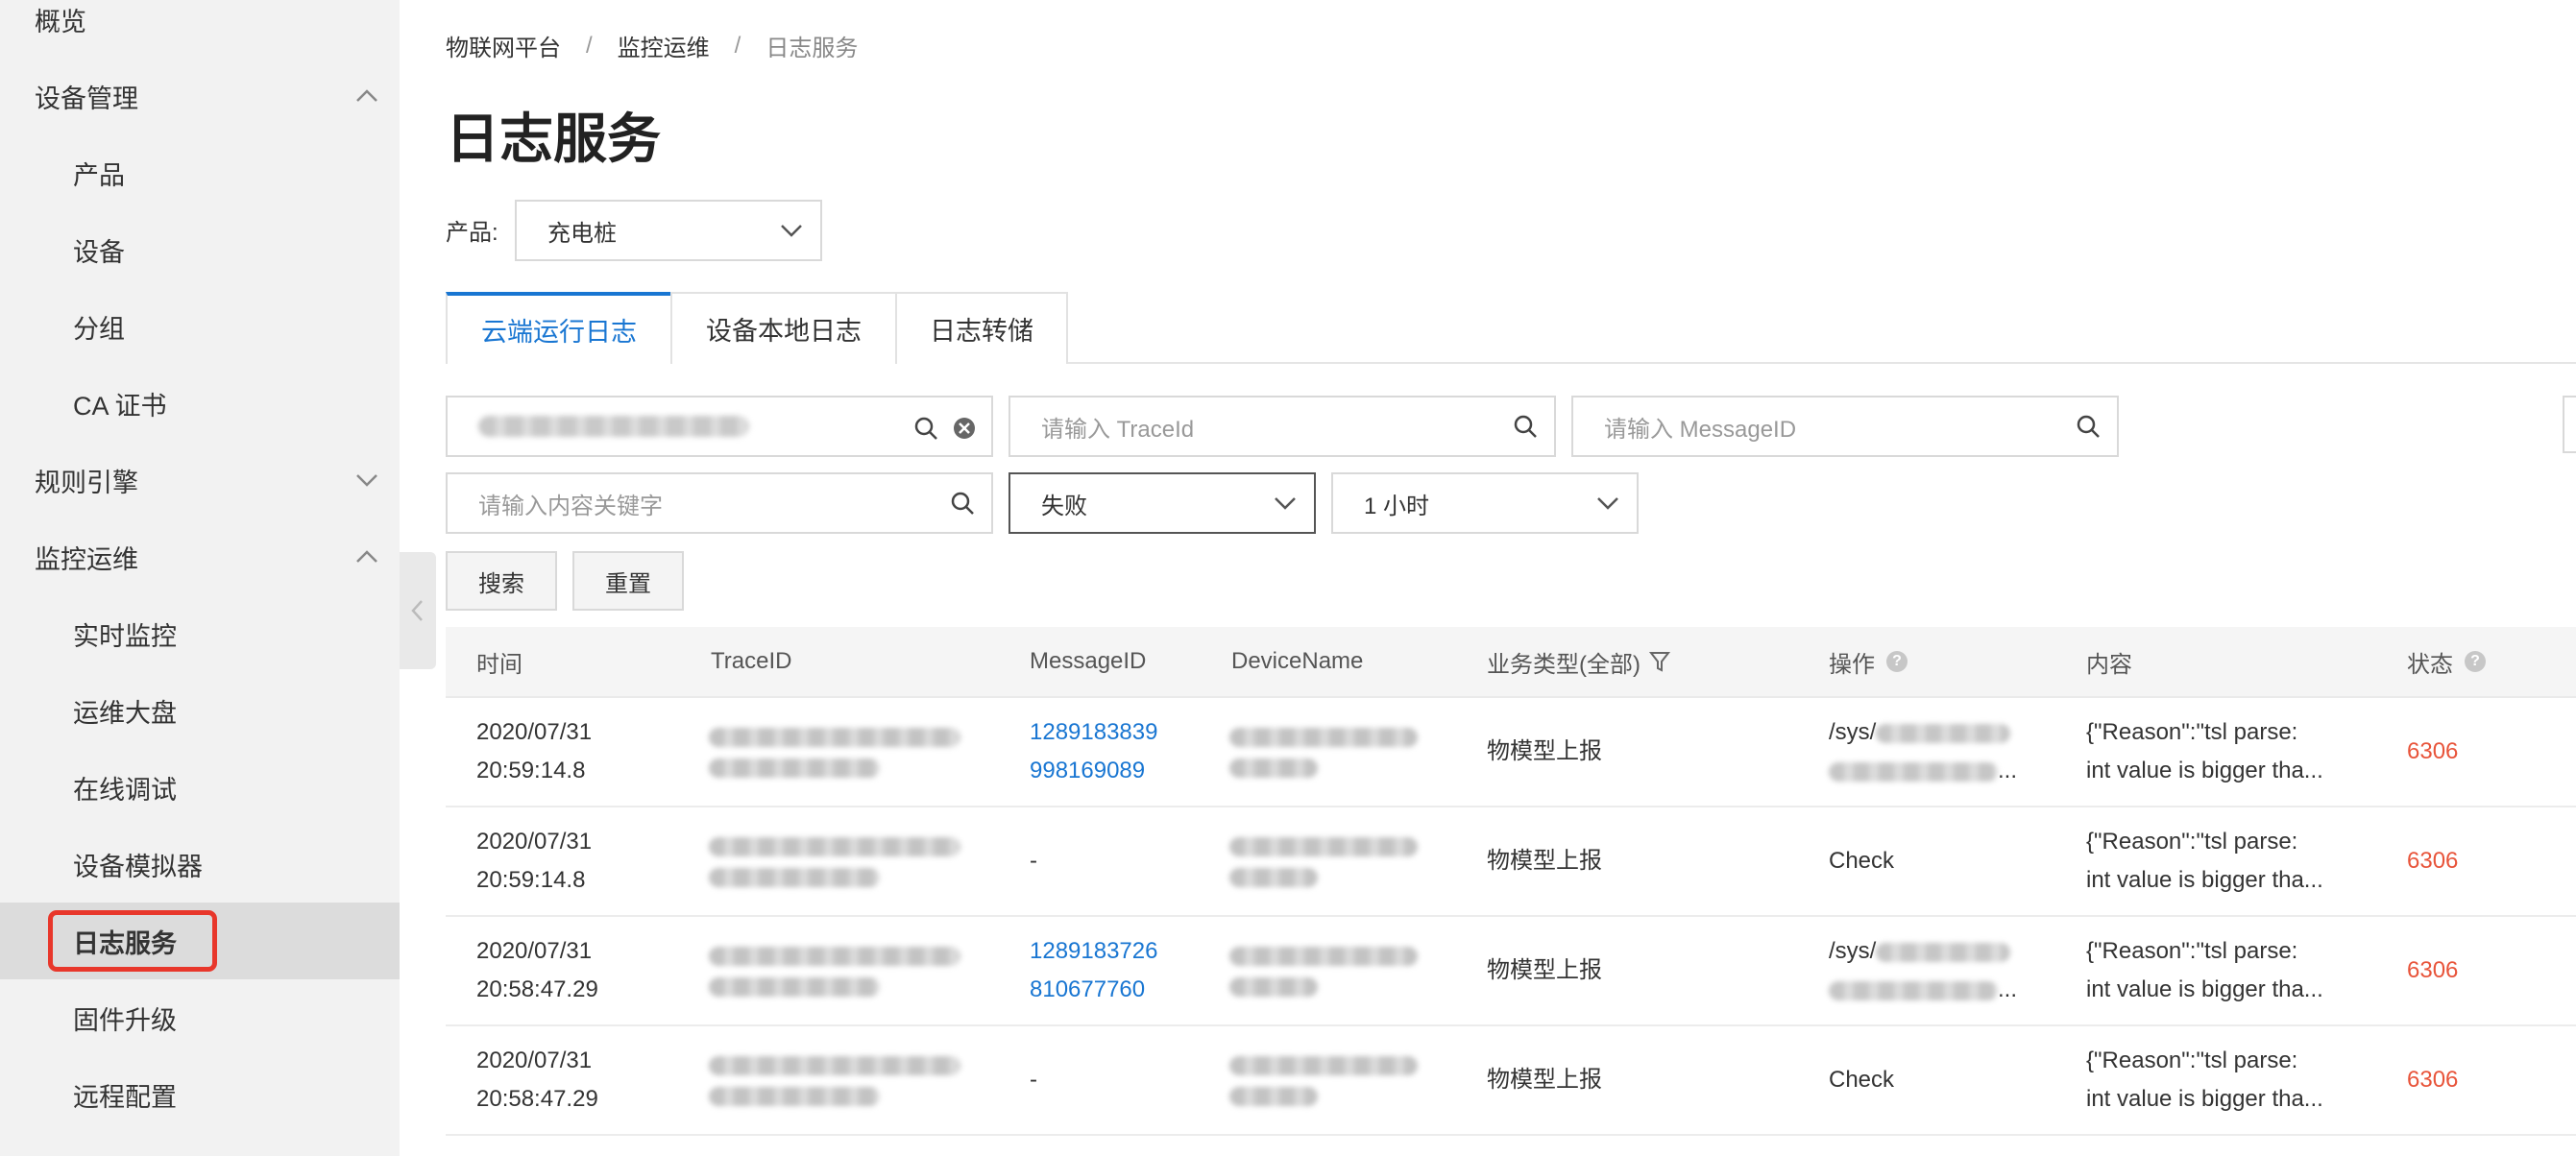 This screenshot has height=1156, width=2576. Describe the element at coordinates (125, 790) in the screenshot. I see `sidebar-item-label: 在线调试` at that location.